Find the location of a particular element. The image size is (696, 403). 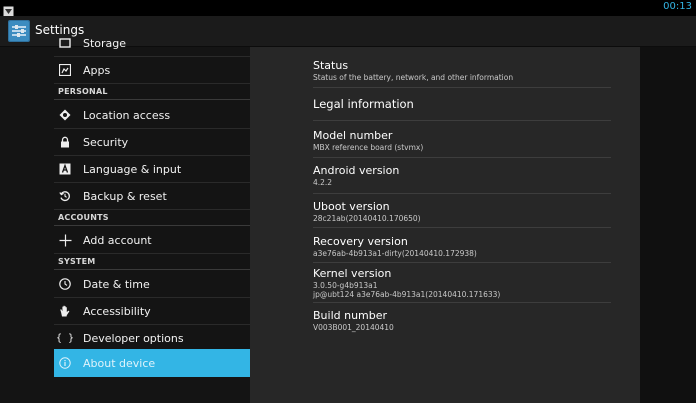

row-title: Model number is located at coordinates (353, 135).